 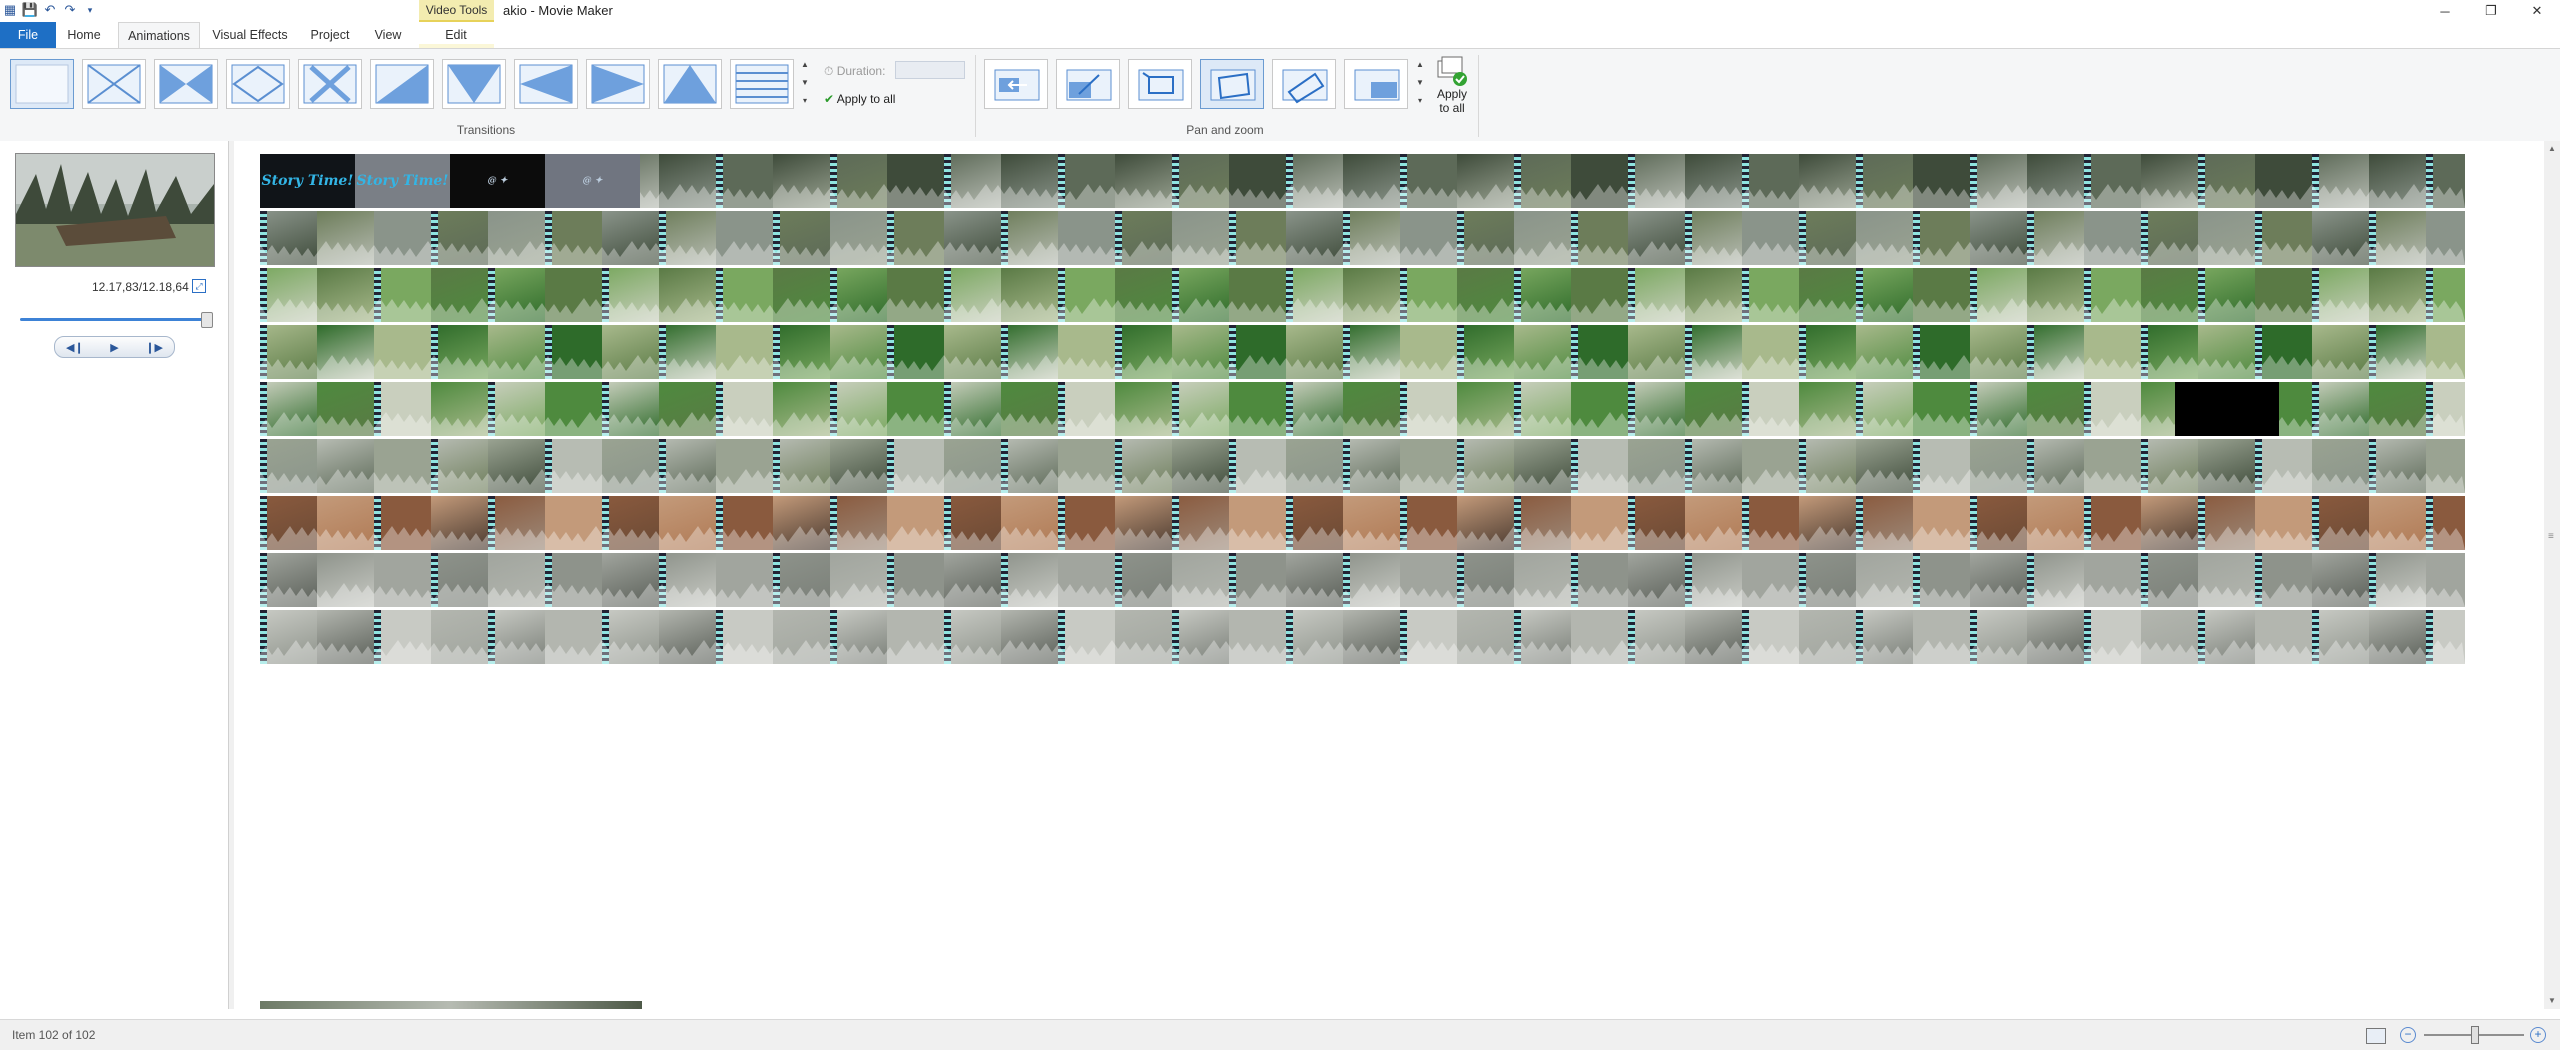 What do you see at coordinates (2552, 538) in the screenshot?
I see `scroll-grip-icon: ≡` at bounding box center [2552, 538].